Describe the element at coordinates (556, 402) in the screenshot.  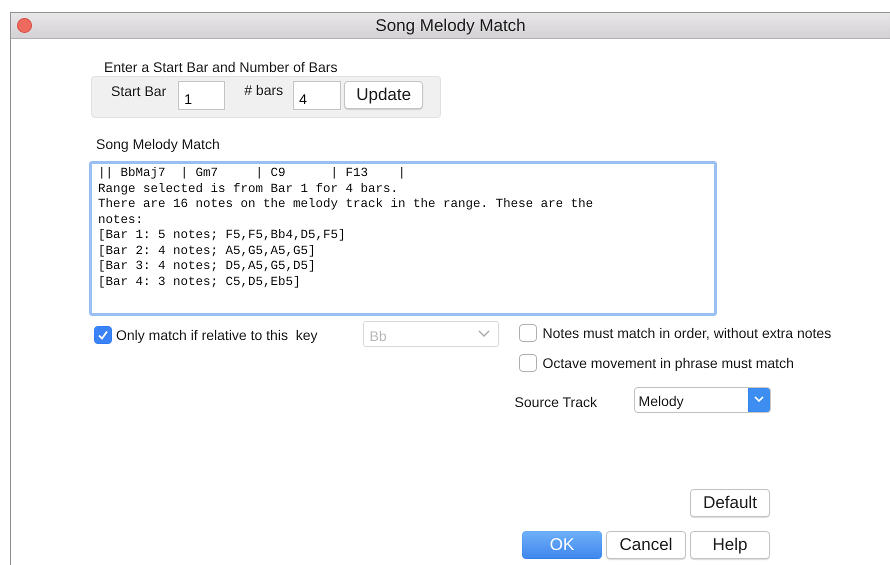
I see `source-track-label: Source Track` at that location.